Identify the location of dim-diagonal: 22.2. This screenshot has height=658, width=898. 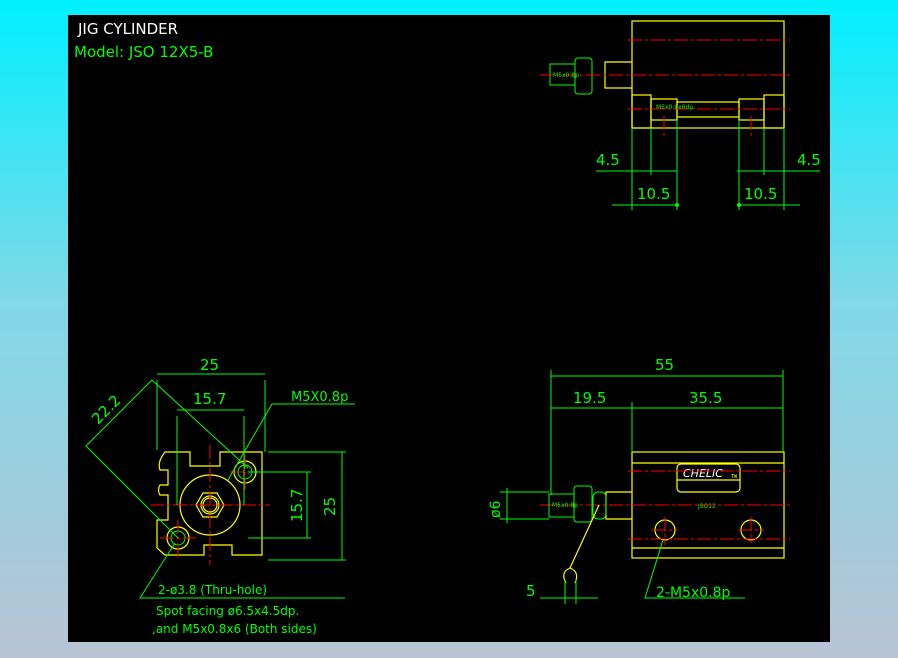
(106, 409).